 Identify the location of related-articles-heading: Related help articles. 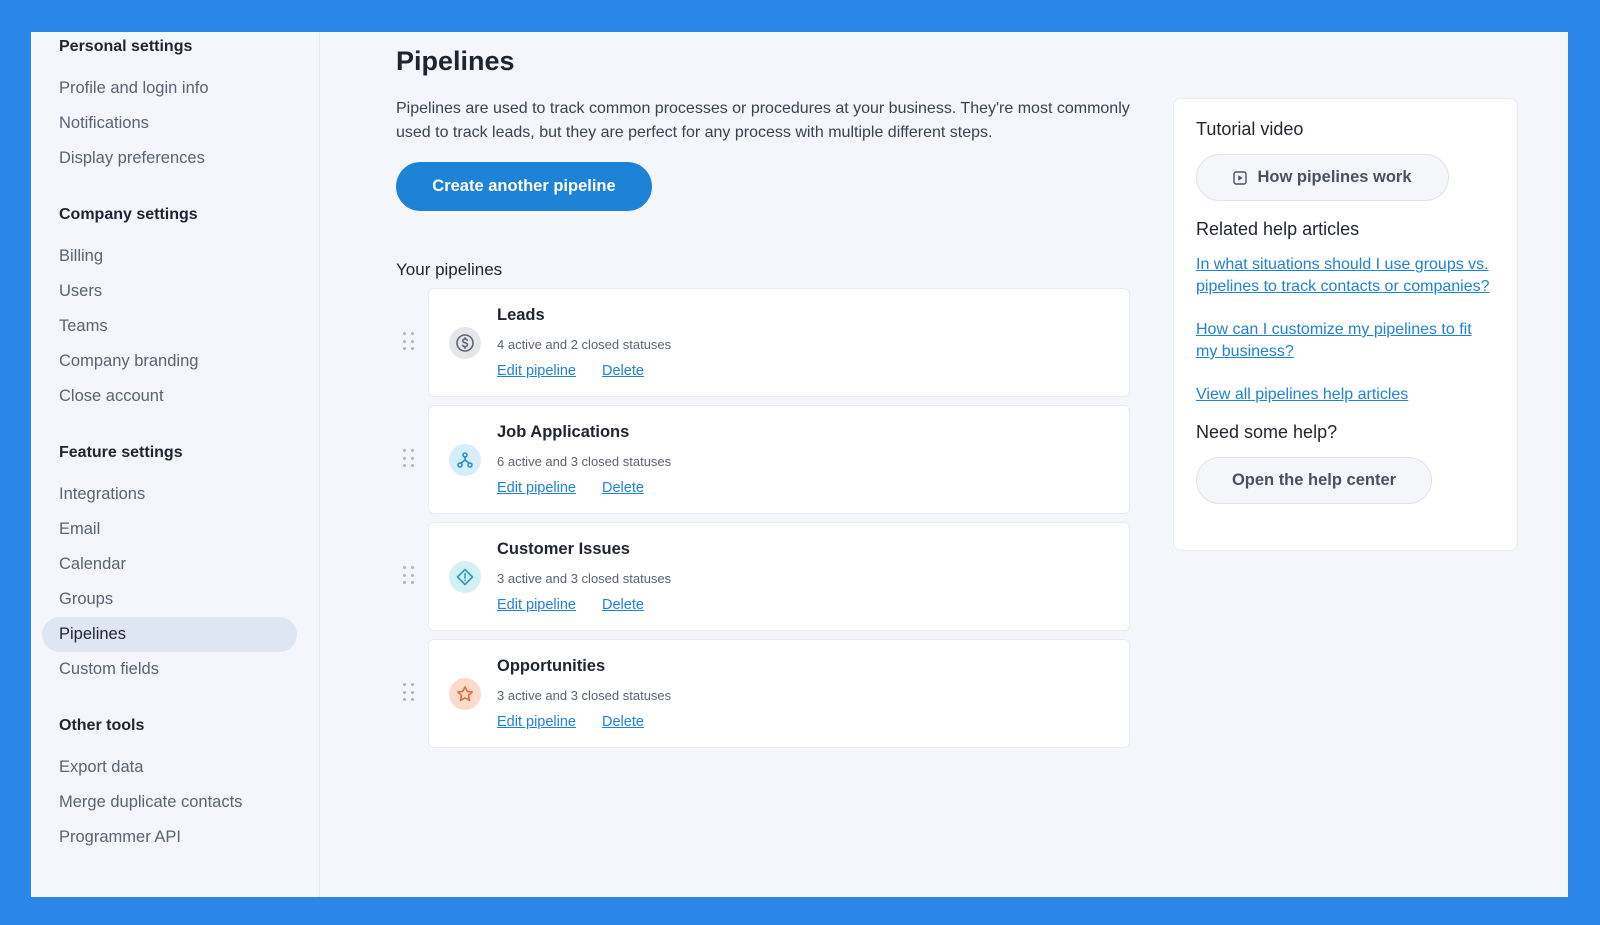
(1278, 229).